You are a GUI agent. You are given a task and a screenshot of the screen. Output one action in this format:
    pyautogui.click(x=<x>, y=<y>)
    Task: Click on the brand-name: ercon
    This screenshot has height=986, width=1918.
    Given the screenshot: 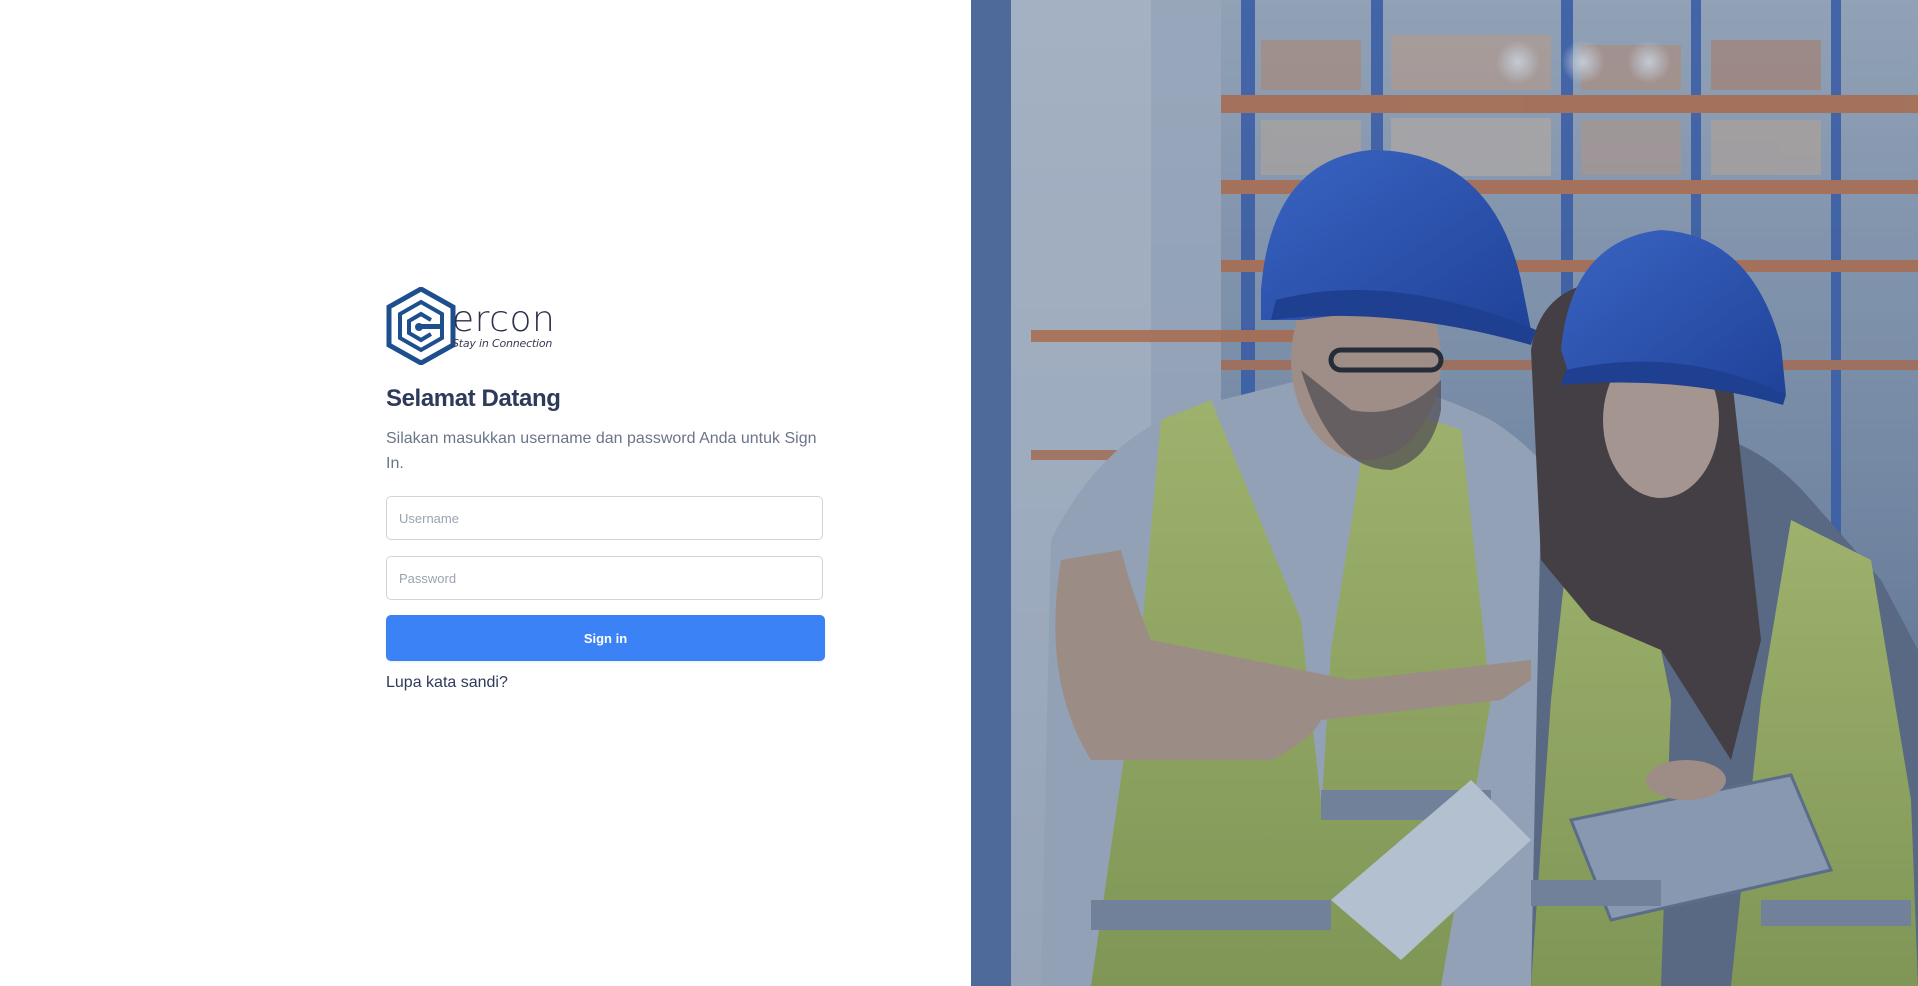 What is the action you would take?
    pyautogui.click(x=504, y=319)
    